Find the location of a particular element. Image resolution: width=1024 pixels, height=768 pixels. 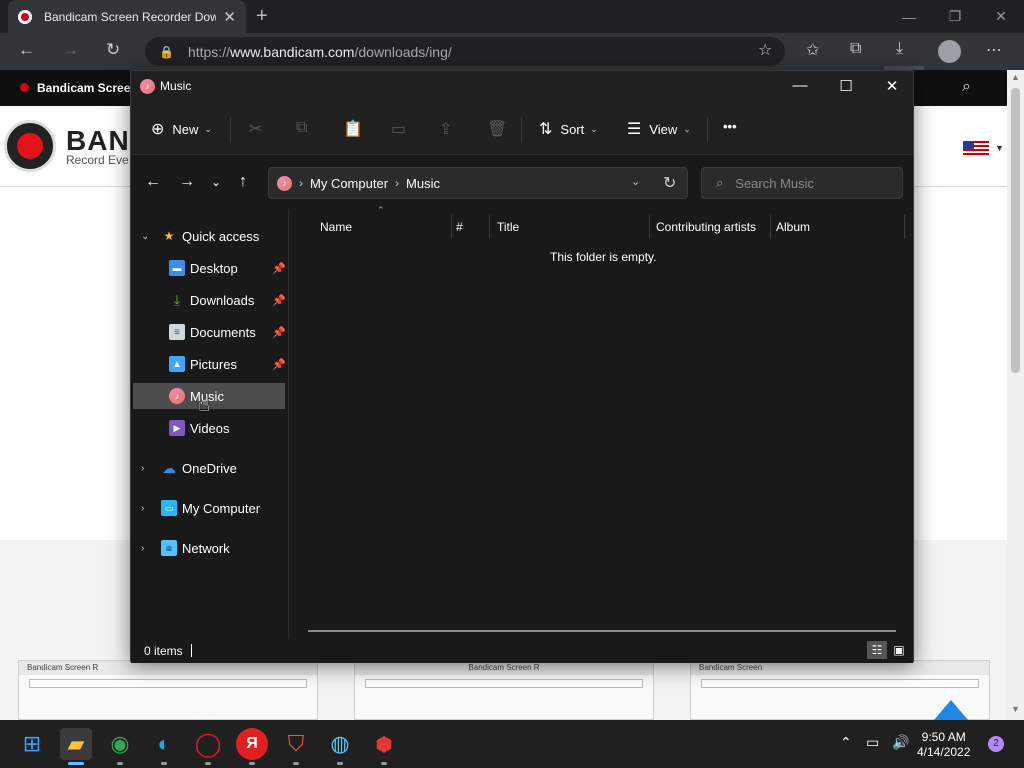

close-tab-icon: ✕ is located at coordinates (229, 17).